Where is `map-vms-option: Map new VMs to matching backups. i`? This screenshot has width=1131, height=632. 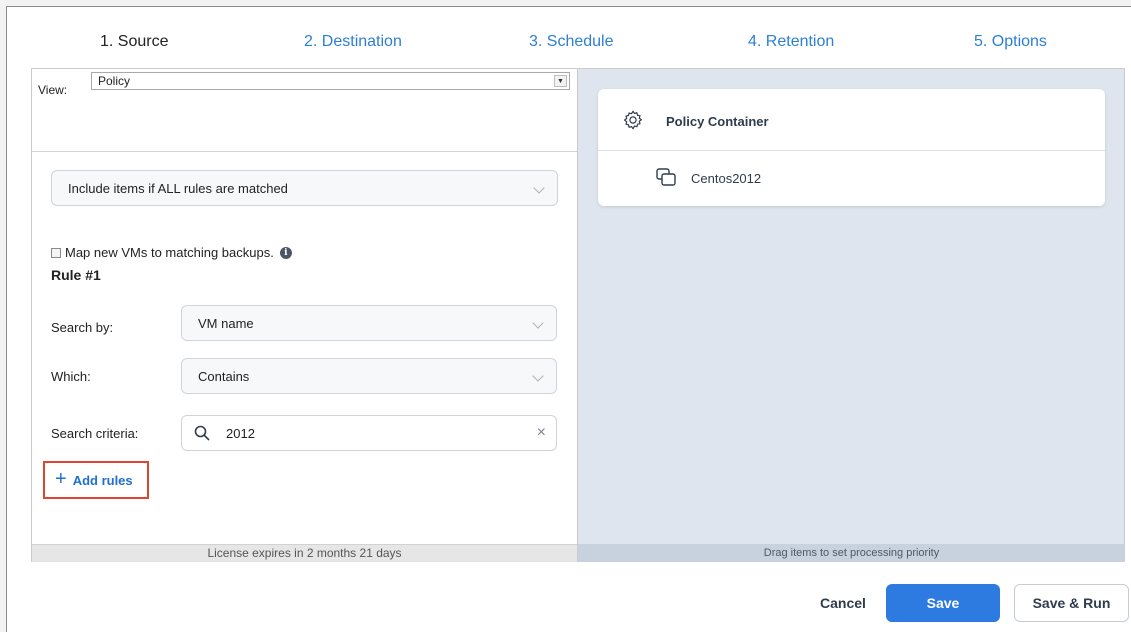 map-vms-option: Map new VMs to matching backups. i is located at coordinates (171, 252).